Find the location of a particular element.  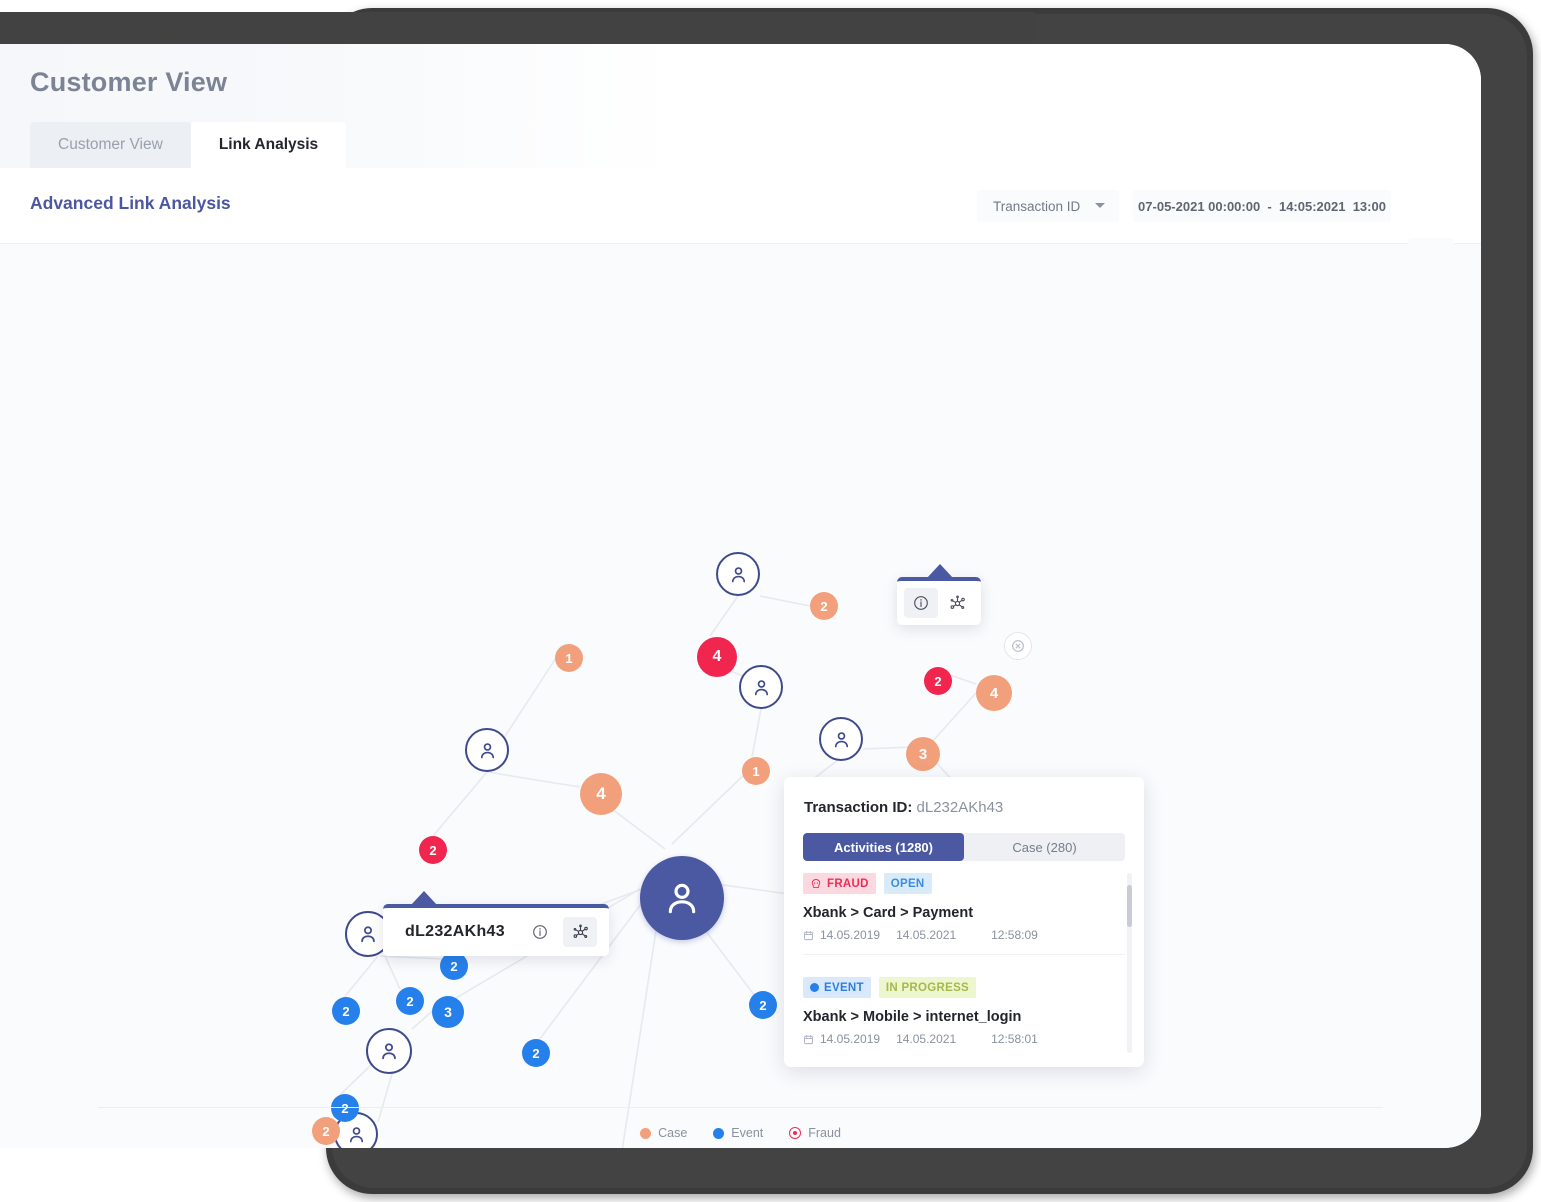

select-value: Transaction ID is located at coordinates (1037, 206).